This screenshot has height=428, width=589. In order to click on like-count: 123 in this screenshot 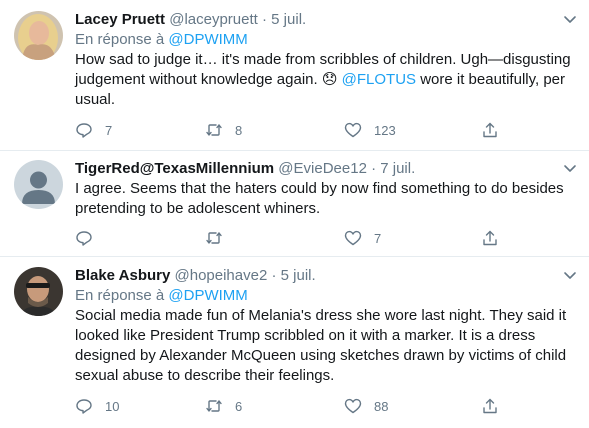, I will do `click(385, 130)`.